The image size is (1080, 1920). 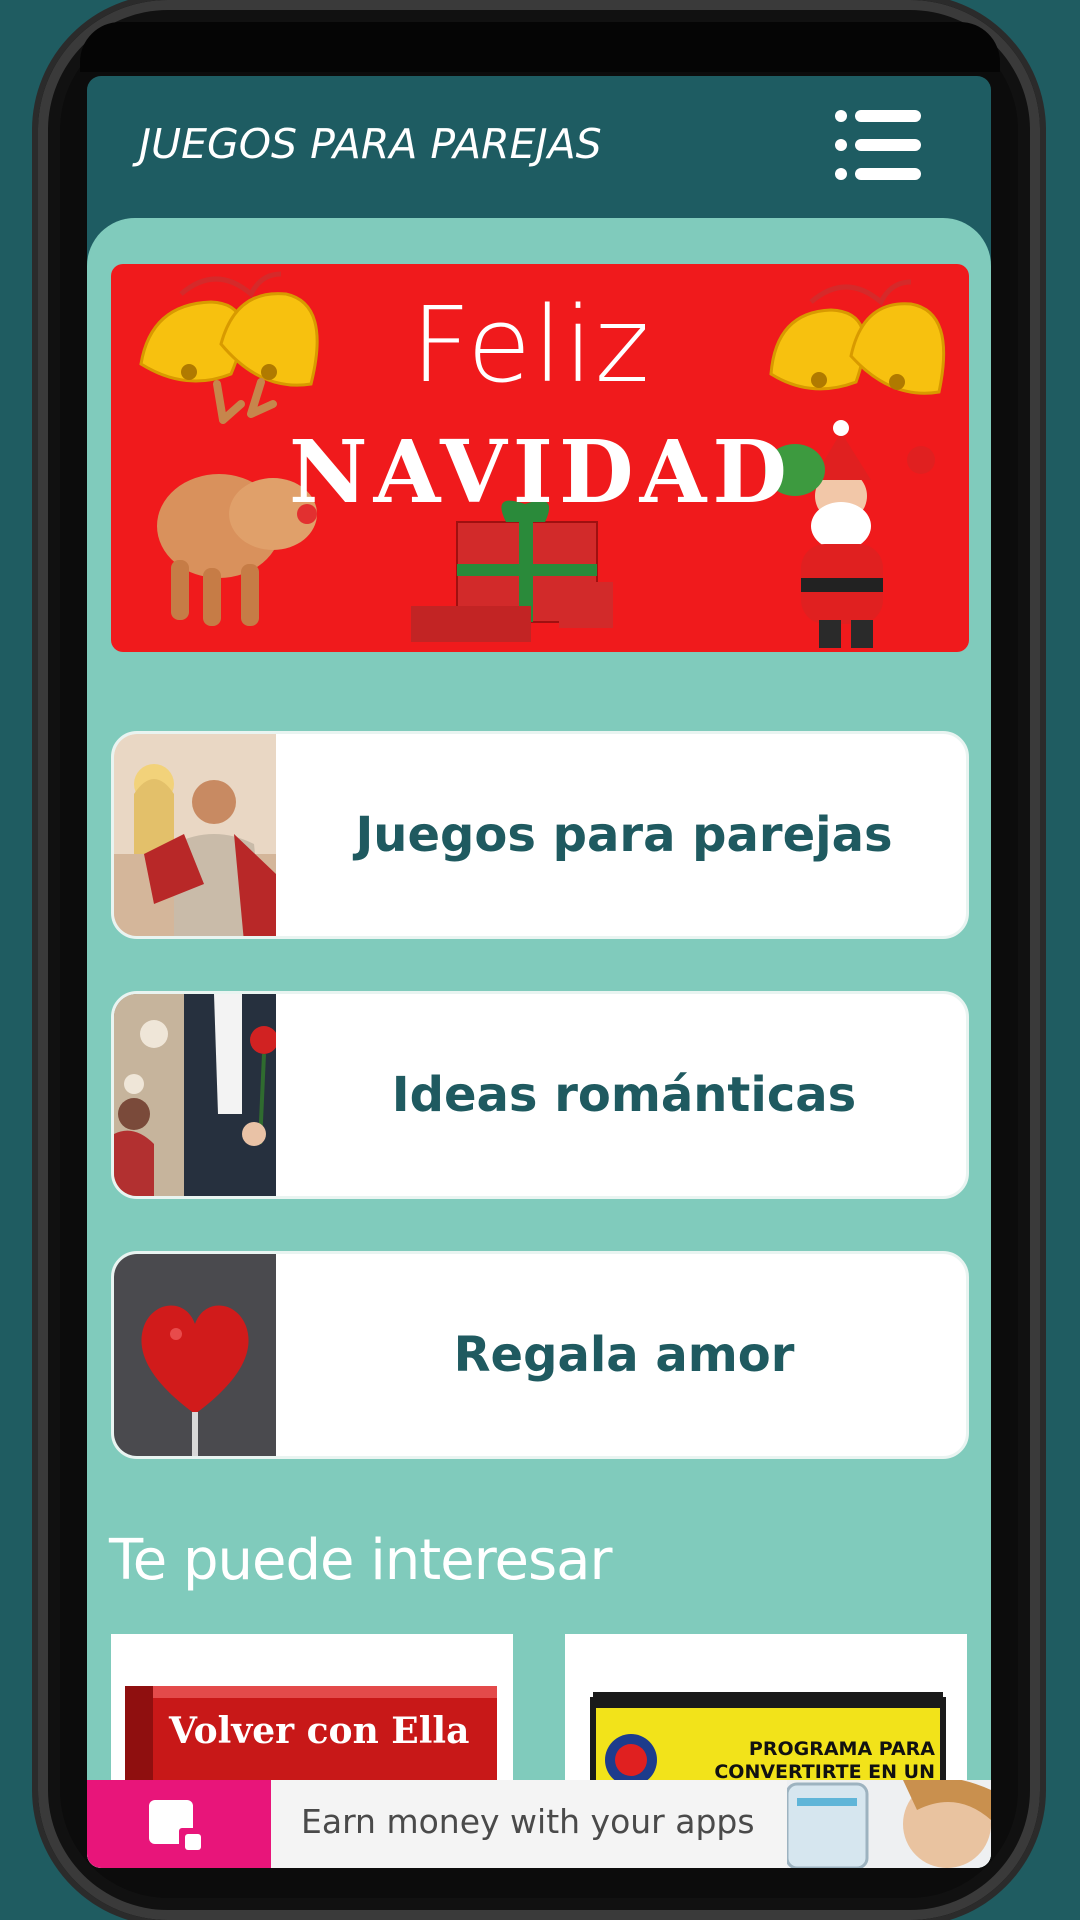 I want to click on menu-card-label: Ideas románticas, so click(x=624, y=1095).